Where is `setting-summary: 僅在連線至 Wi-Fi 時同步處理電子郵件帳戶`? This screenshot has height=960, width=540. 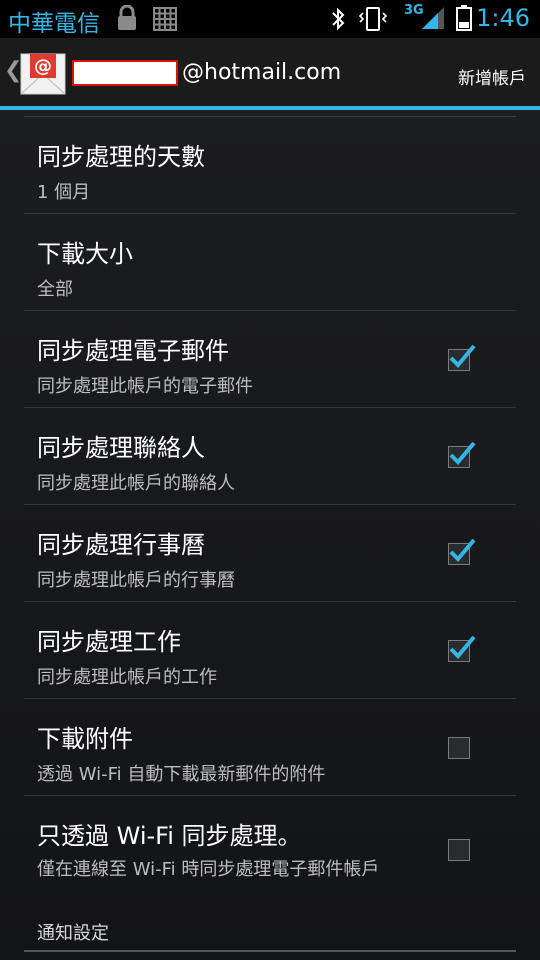
setting-summary: 僅在連線至 Wi-Fi 時同步處理電子郵件帳戶 is located at coordinates (208, 869).